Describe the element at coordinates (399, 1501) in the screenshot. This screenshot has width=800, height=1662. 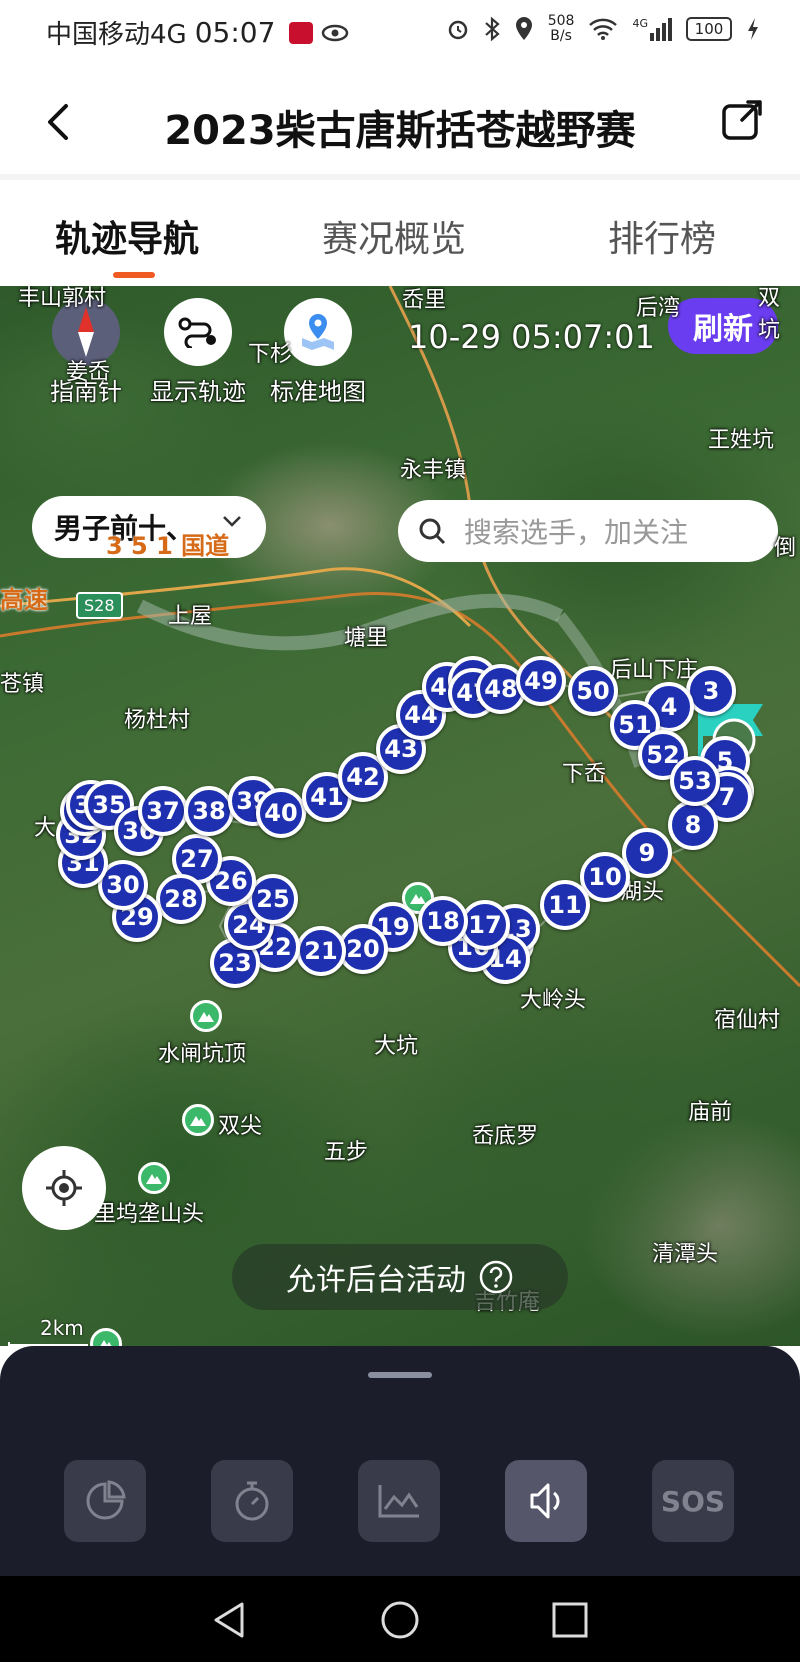
I see `elevation-button` at that location.